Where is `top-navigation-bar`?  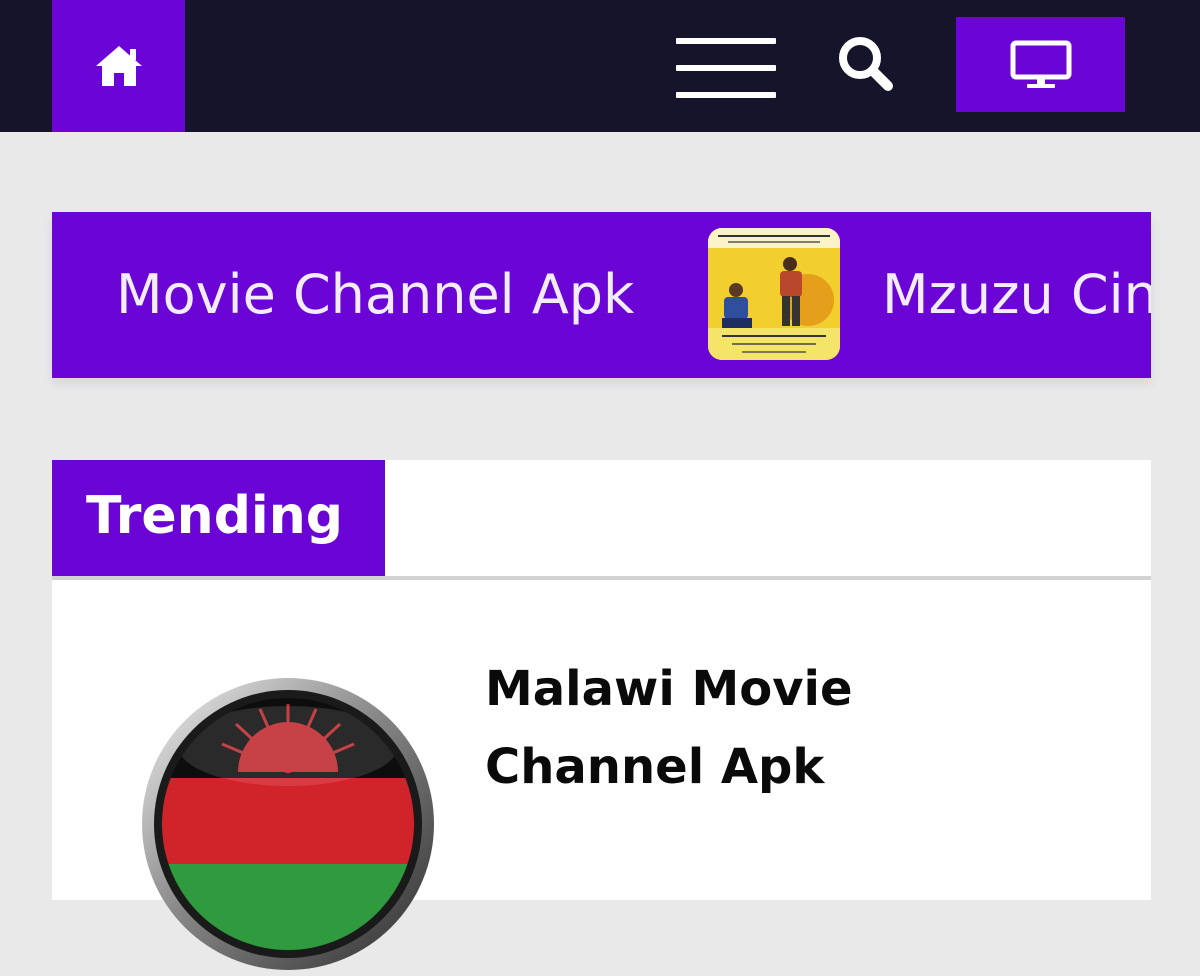
top-navigation-bar is located at coordinates (600, 66).